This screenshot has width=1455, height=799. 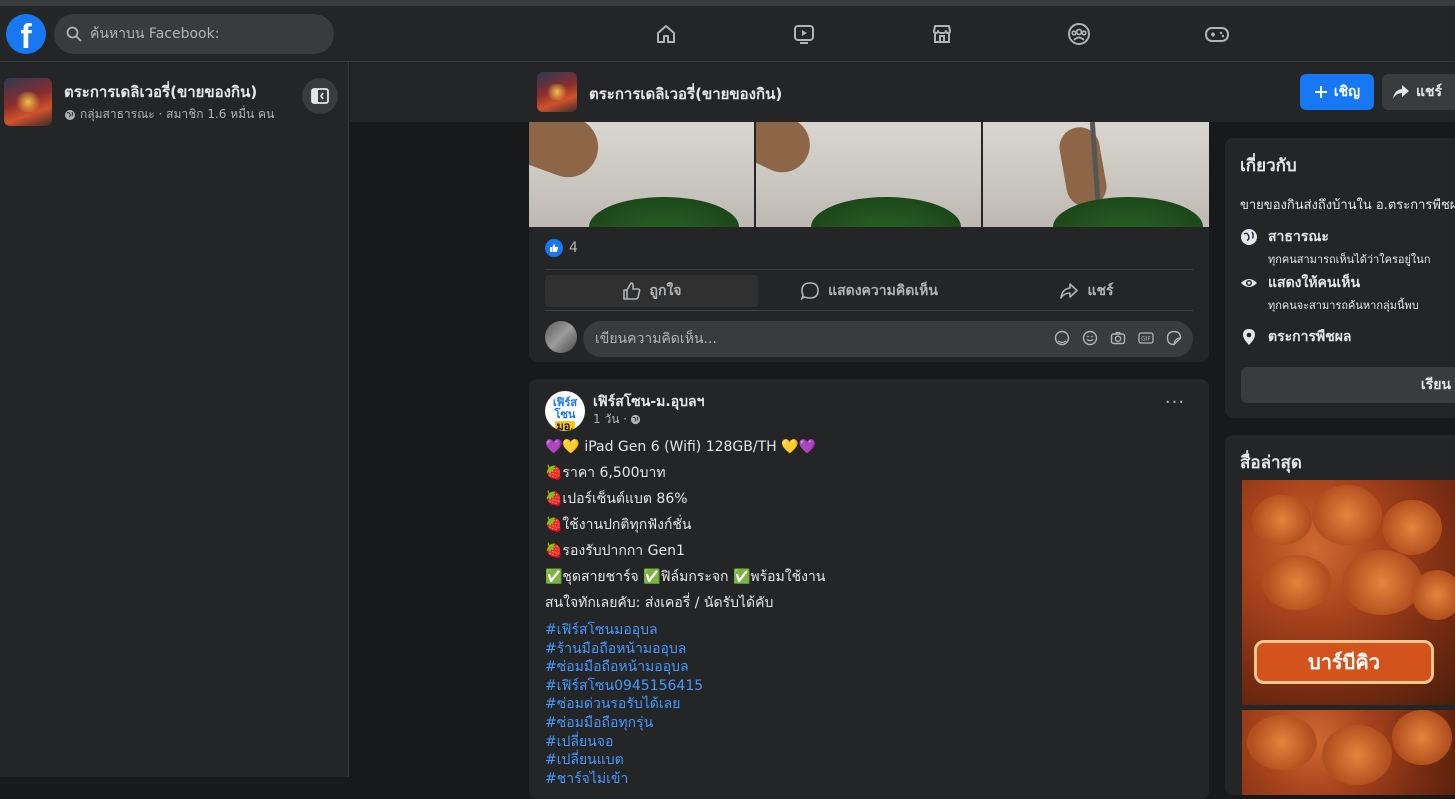 What do you see at coordinates (1343, 305) in the screenshot?
I see `visibility-desc: ทุกคนจะสามารถค้นหากลุ่มนี้พบ` at bounding box center [1343, 305].